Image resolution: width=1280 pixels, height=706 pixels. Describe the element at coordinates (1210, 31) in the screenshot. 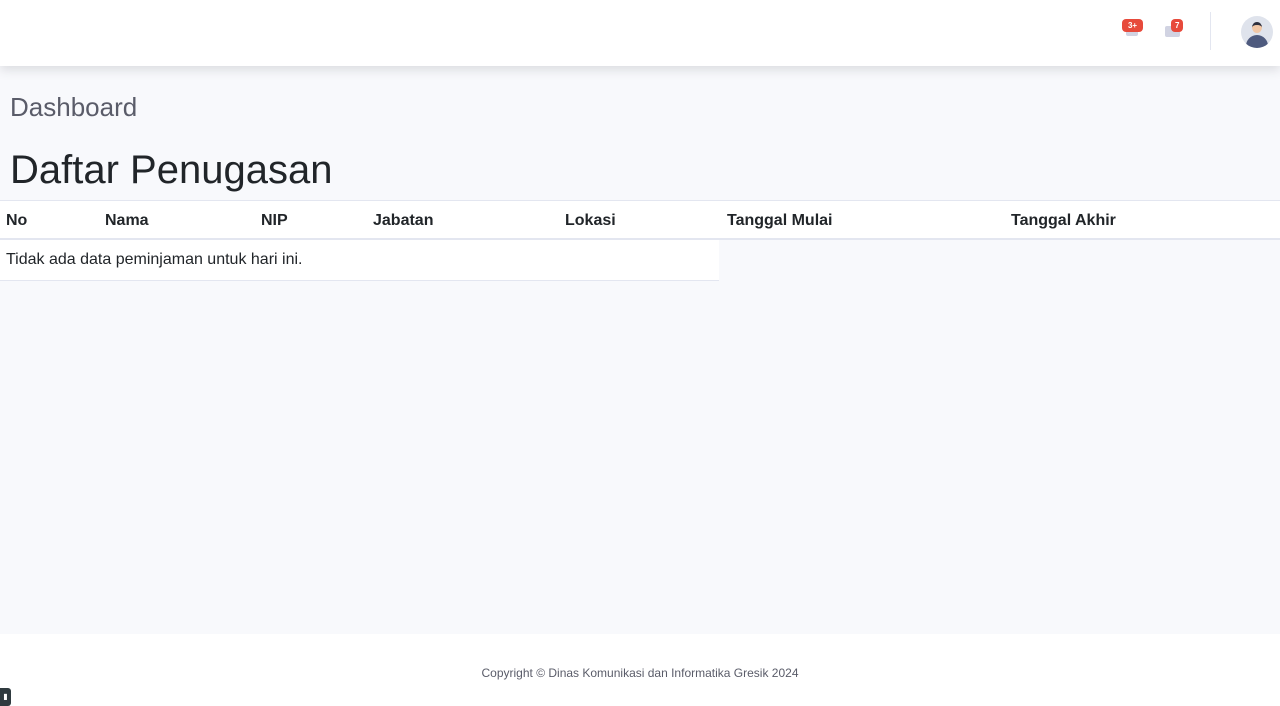

I see `topbar-divider` at that location.